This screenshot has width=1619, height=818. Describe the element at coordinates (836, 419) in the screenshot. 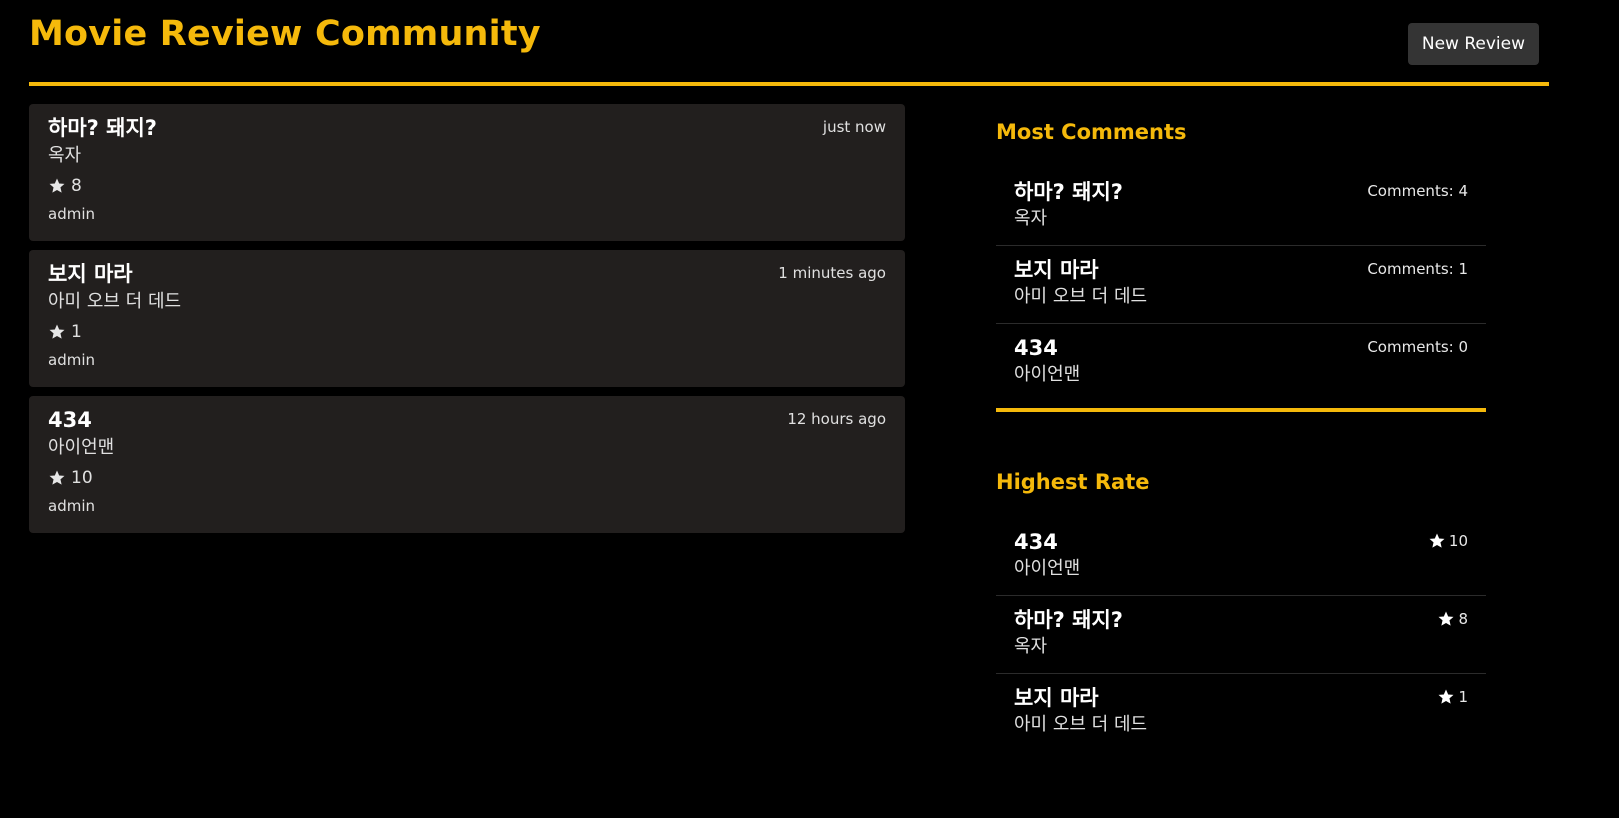

I see `review-time: 12 hours ago` at that location.